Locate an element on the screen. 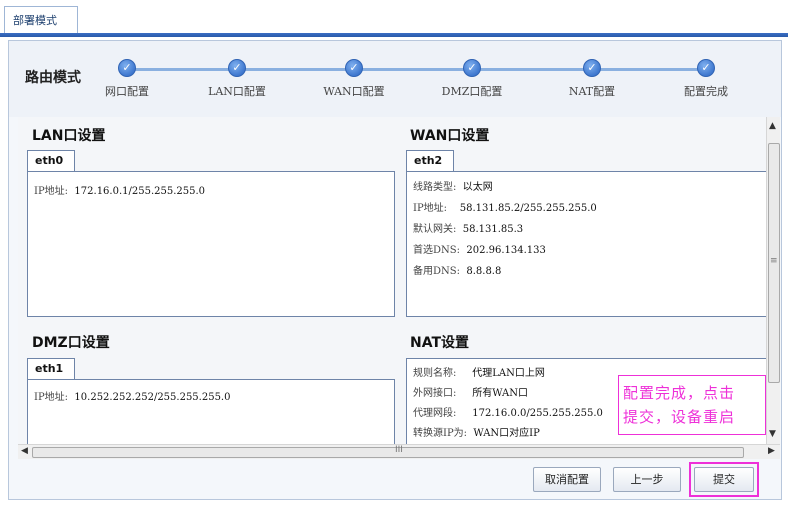  wan-row-label: 线路类型: is located at coordinates (435, 187).